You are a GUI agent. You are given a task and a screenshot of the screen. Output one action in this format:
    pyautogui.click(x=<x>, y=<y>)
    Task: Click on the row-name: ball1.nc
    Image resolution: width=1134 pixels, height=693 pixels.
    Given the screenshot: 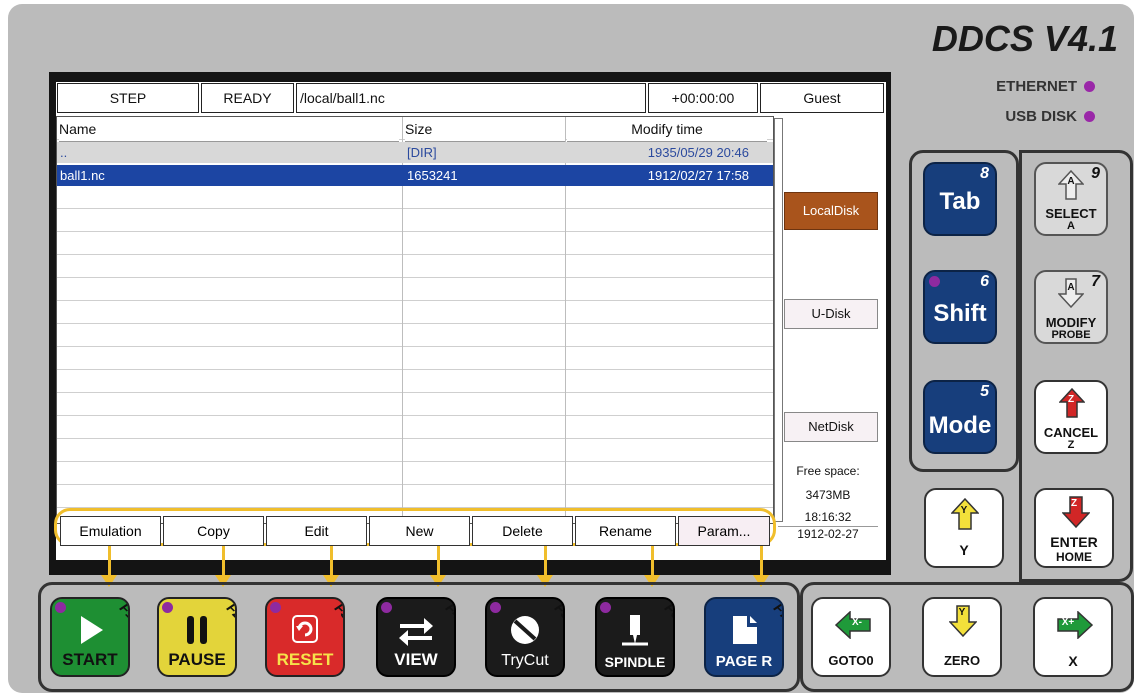 What is the action you would take?
    pyautogui.click(x=82, y=175)
    